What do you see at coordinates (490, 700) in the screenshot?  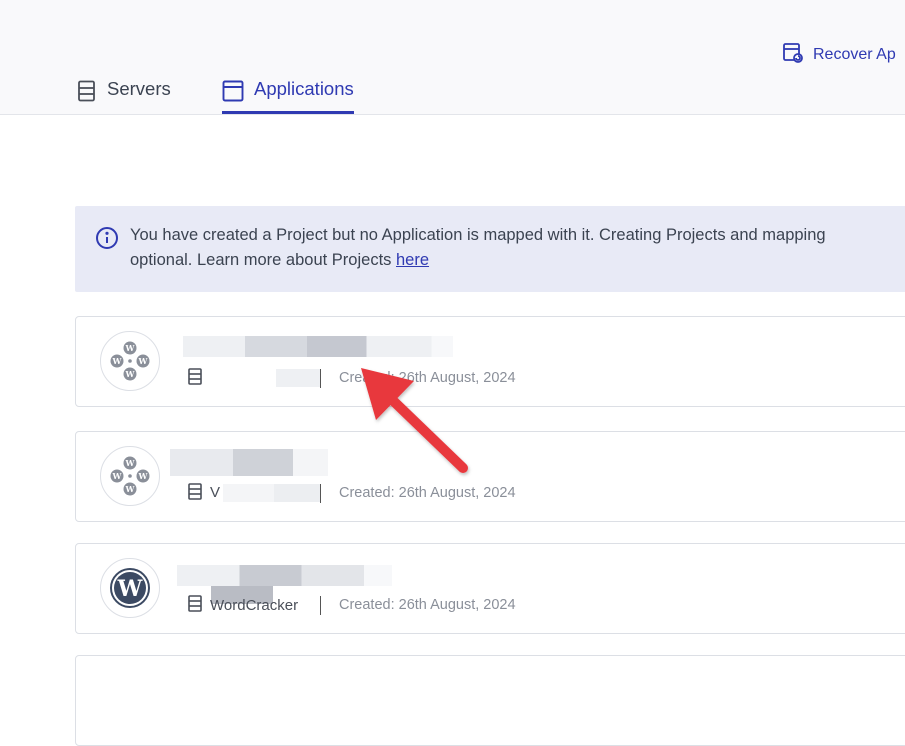 I see `application-card` at bounding box center [490, 700].